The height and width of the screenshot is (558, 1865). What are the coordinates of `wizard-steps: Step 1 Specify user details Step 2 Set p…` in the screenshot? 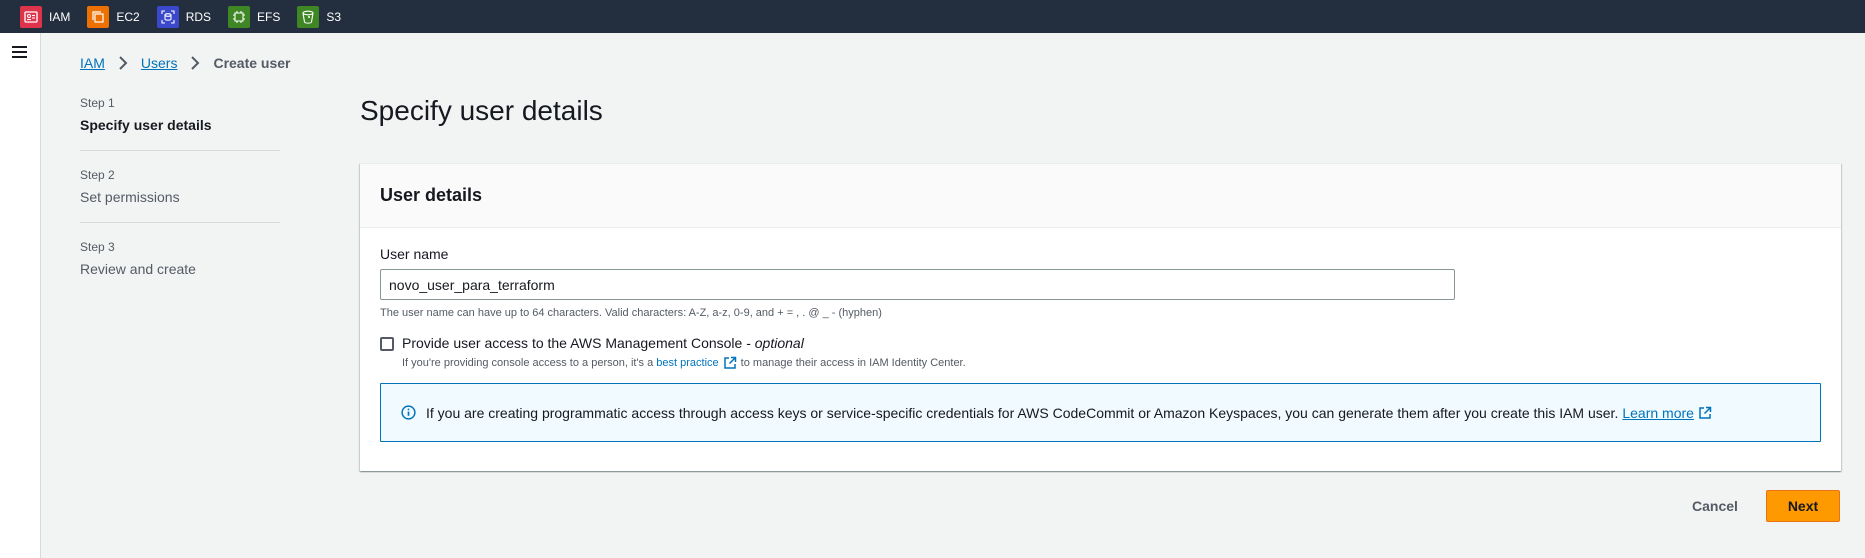 It's located at (180, 203).